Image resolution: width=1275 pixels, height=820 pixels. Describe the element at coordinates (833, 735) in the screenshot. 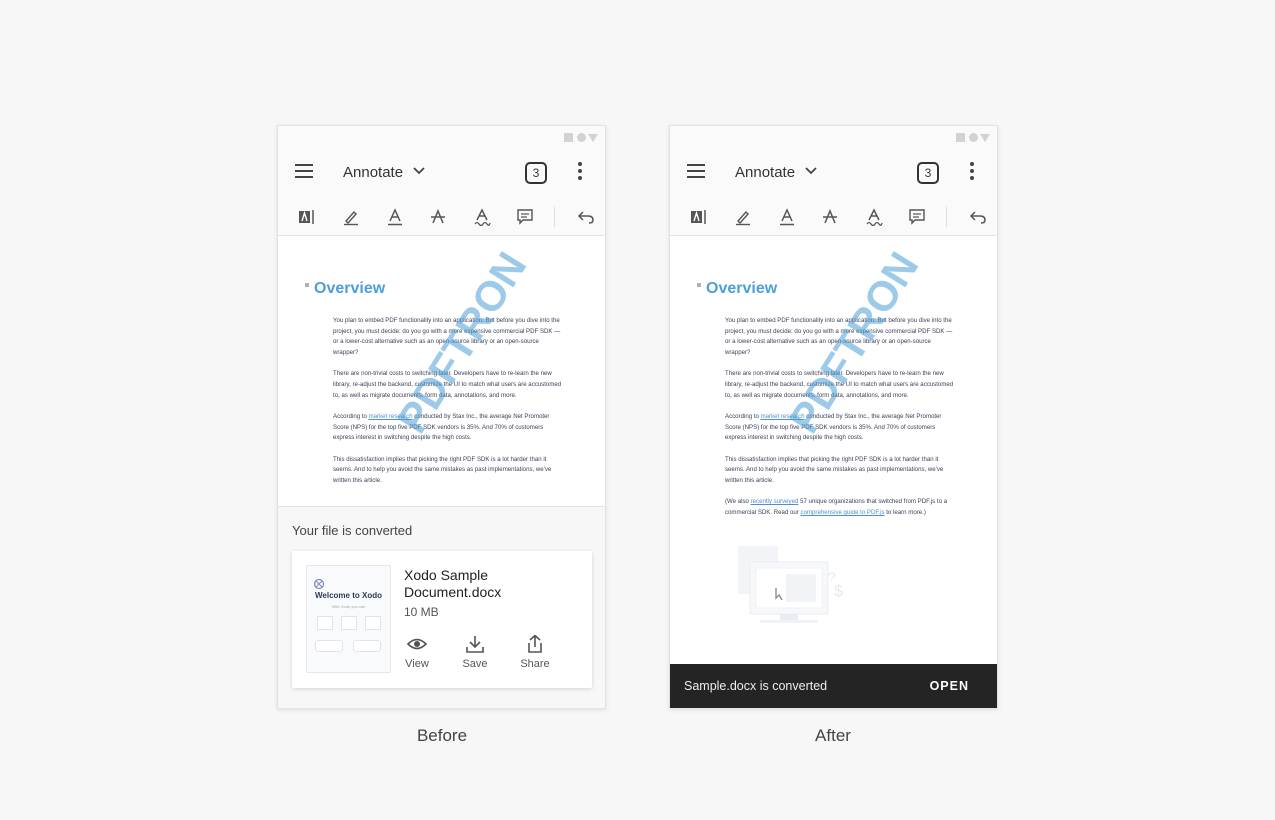

I see `caption-after: After` at that location.